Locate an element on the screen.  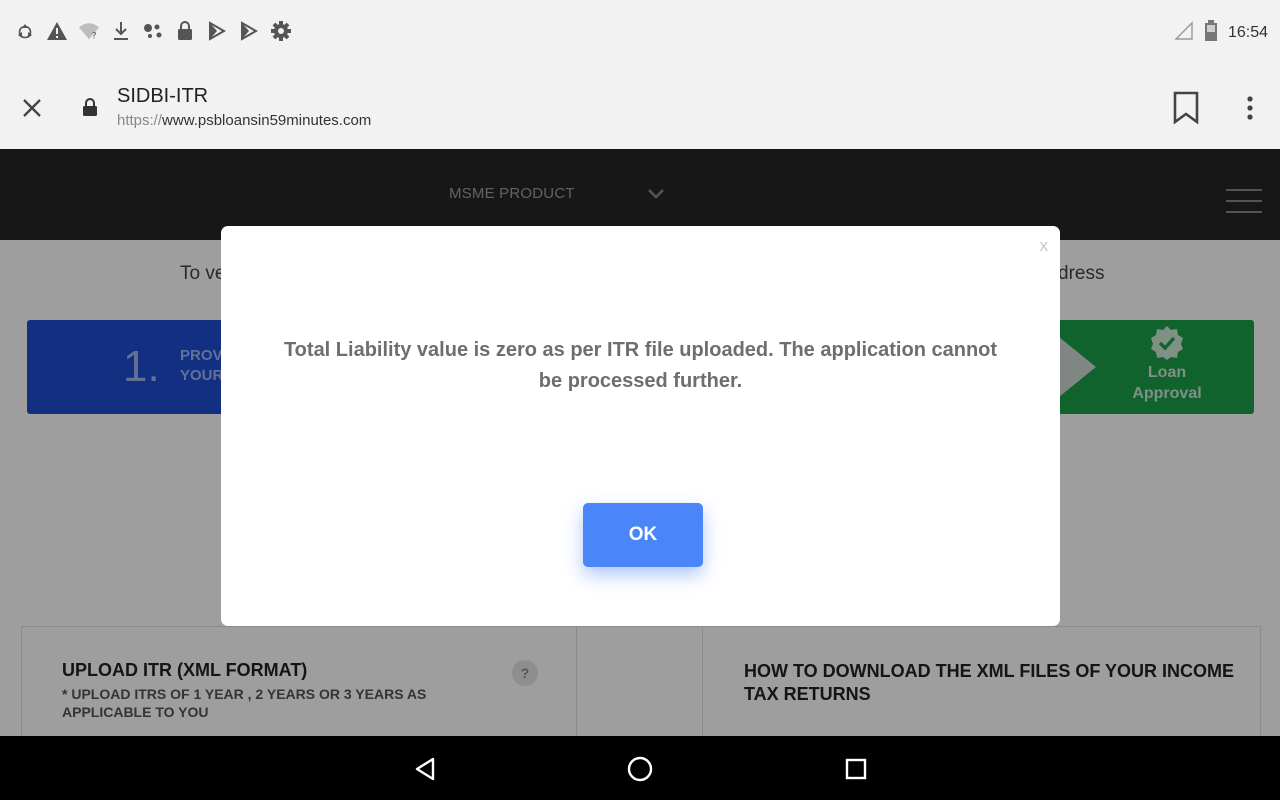
bookmark-icon is located at coordinates (1186, 108).